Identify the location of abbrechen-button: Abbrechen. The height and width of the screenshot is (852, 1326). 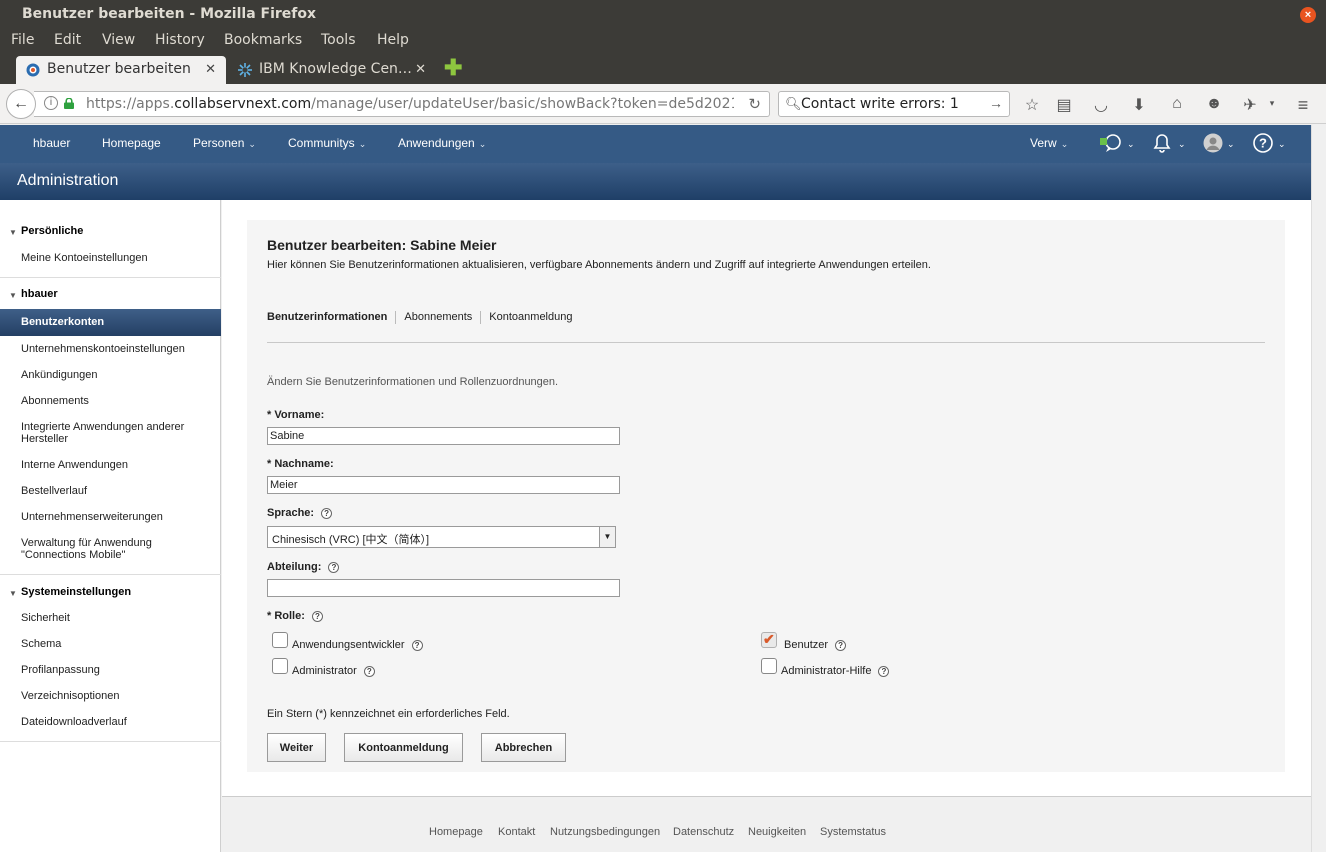
(523, 747).